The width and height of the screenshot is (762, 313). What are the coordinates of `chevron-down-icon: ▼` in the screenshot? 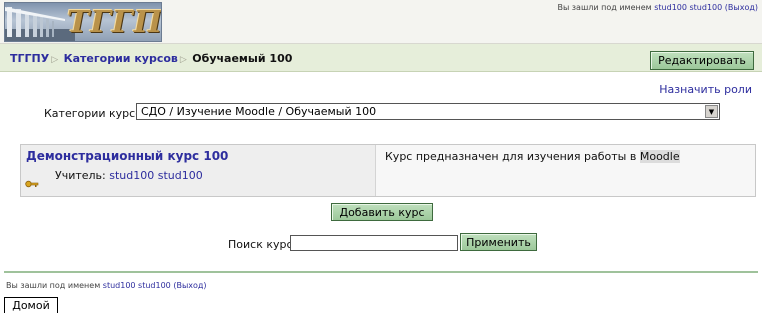 It's located at (711, 111).